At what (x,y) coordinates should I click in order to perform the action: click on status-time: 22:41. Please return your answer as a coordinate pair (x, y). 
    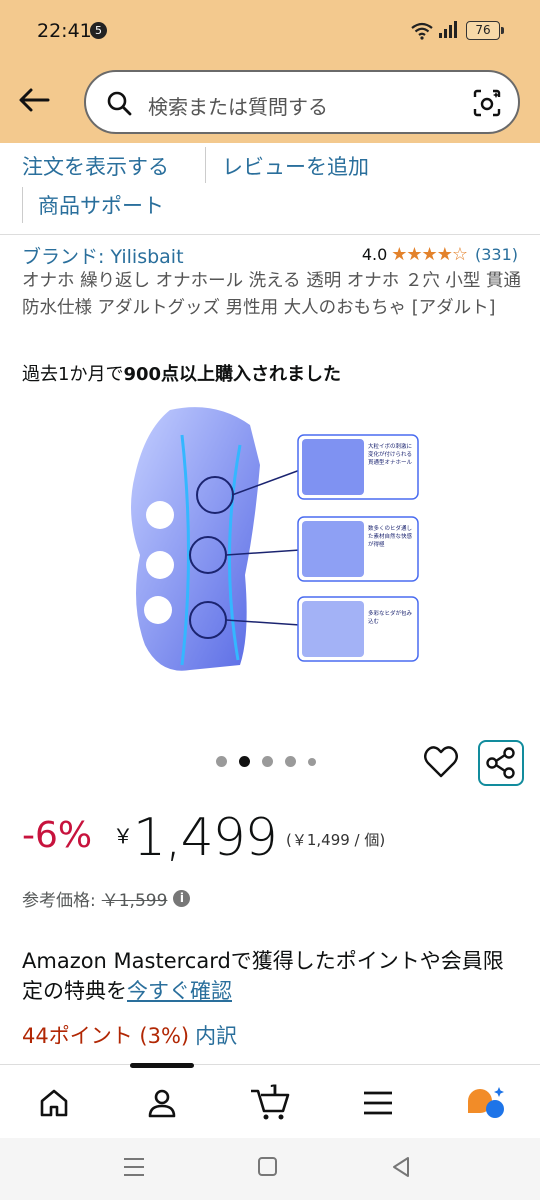
    Looking at the image, I should click on (64, 31).